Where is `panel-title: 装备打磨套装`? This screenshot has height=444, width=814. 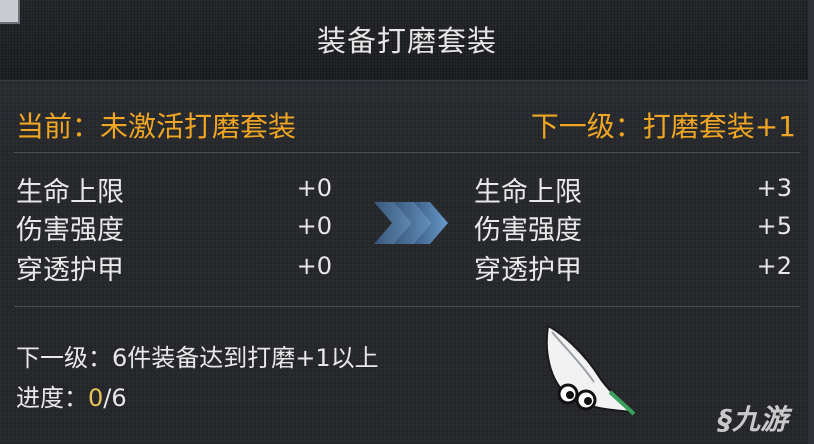
panel-title: 装备打磨套装 is located at coordinates (406, 41).